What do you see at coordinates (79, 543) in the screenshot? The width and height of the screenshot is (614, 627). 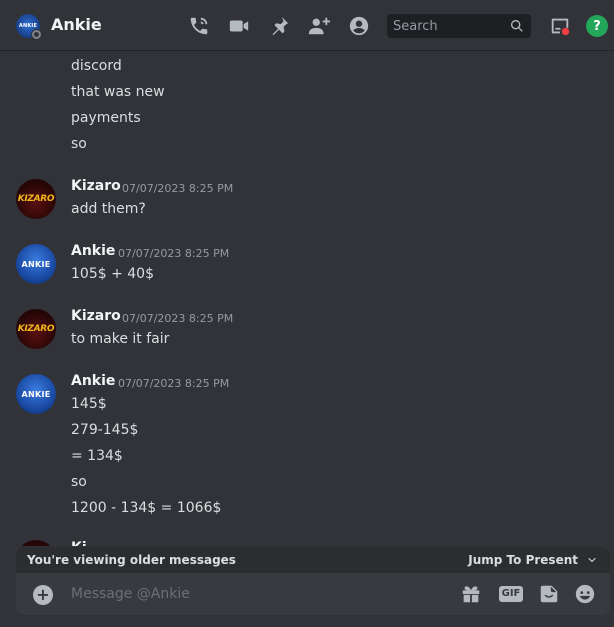 I see `message-author: Ki` at bounding box center [79, 543].